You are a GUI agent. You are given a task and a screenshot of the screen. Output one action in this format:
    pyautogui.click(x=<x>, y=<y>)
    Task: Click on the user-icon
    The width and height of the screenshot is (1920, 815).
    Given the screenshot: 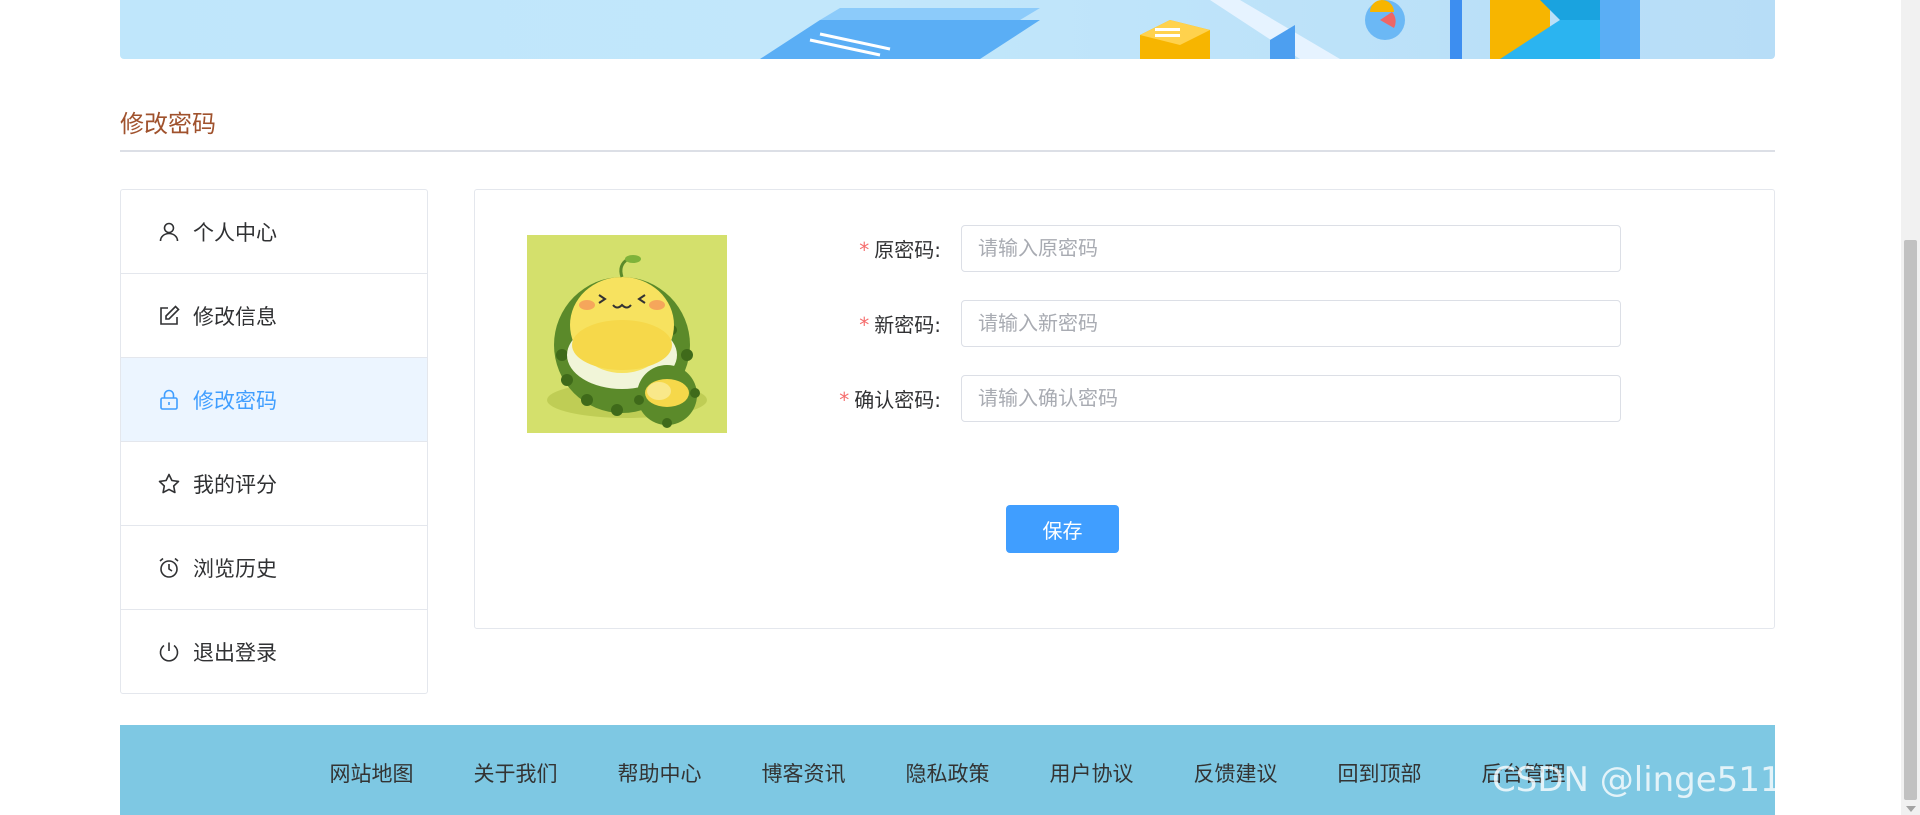 What is the action you would take?
    pyautogui.click(x=169, y=232)
    